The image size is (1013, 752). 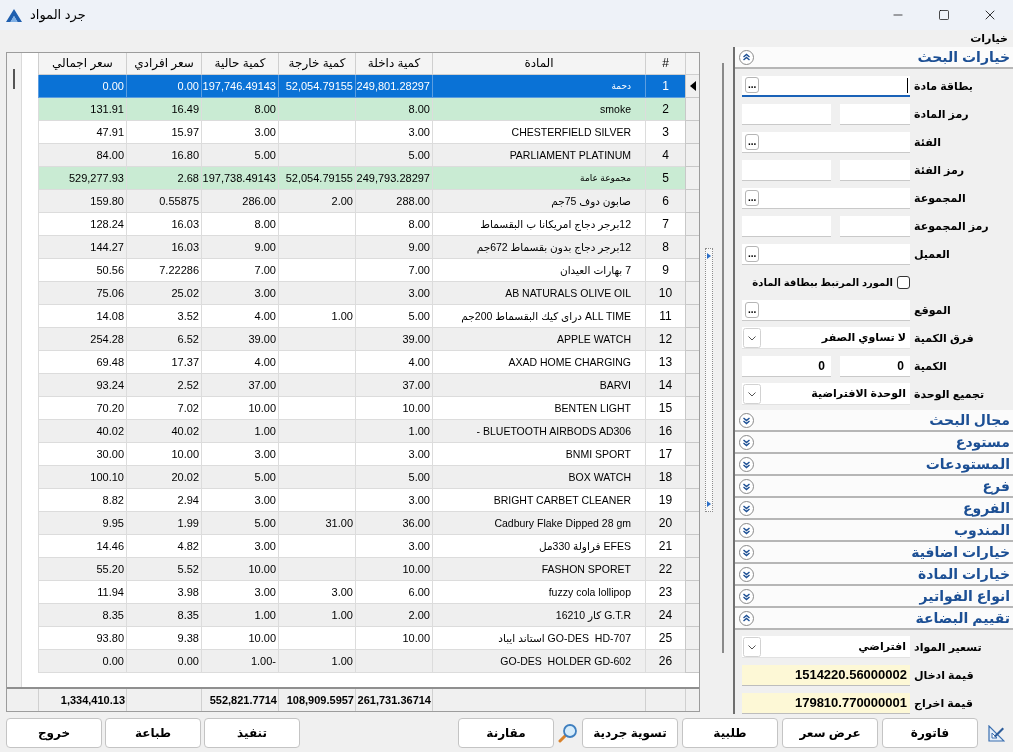 I want to click on field-label: تجميع الوحدة, so click(x=949, y=394).